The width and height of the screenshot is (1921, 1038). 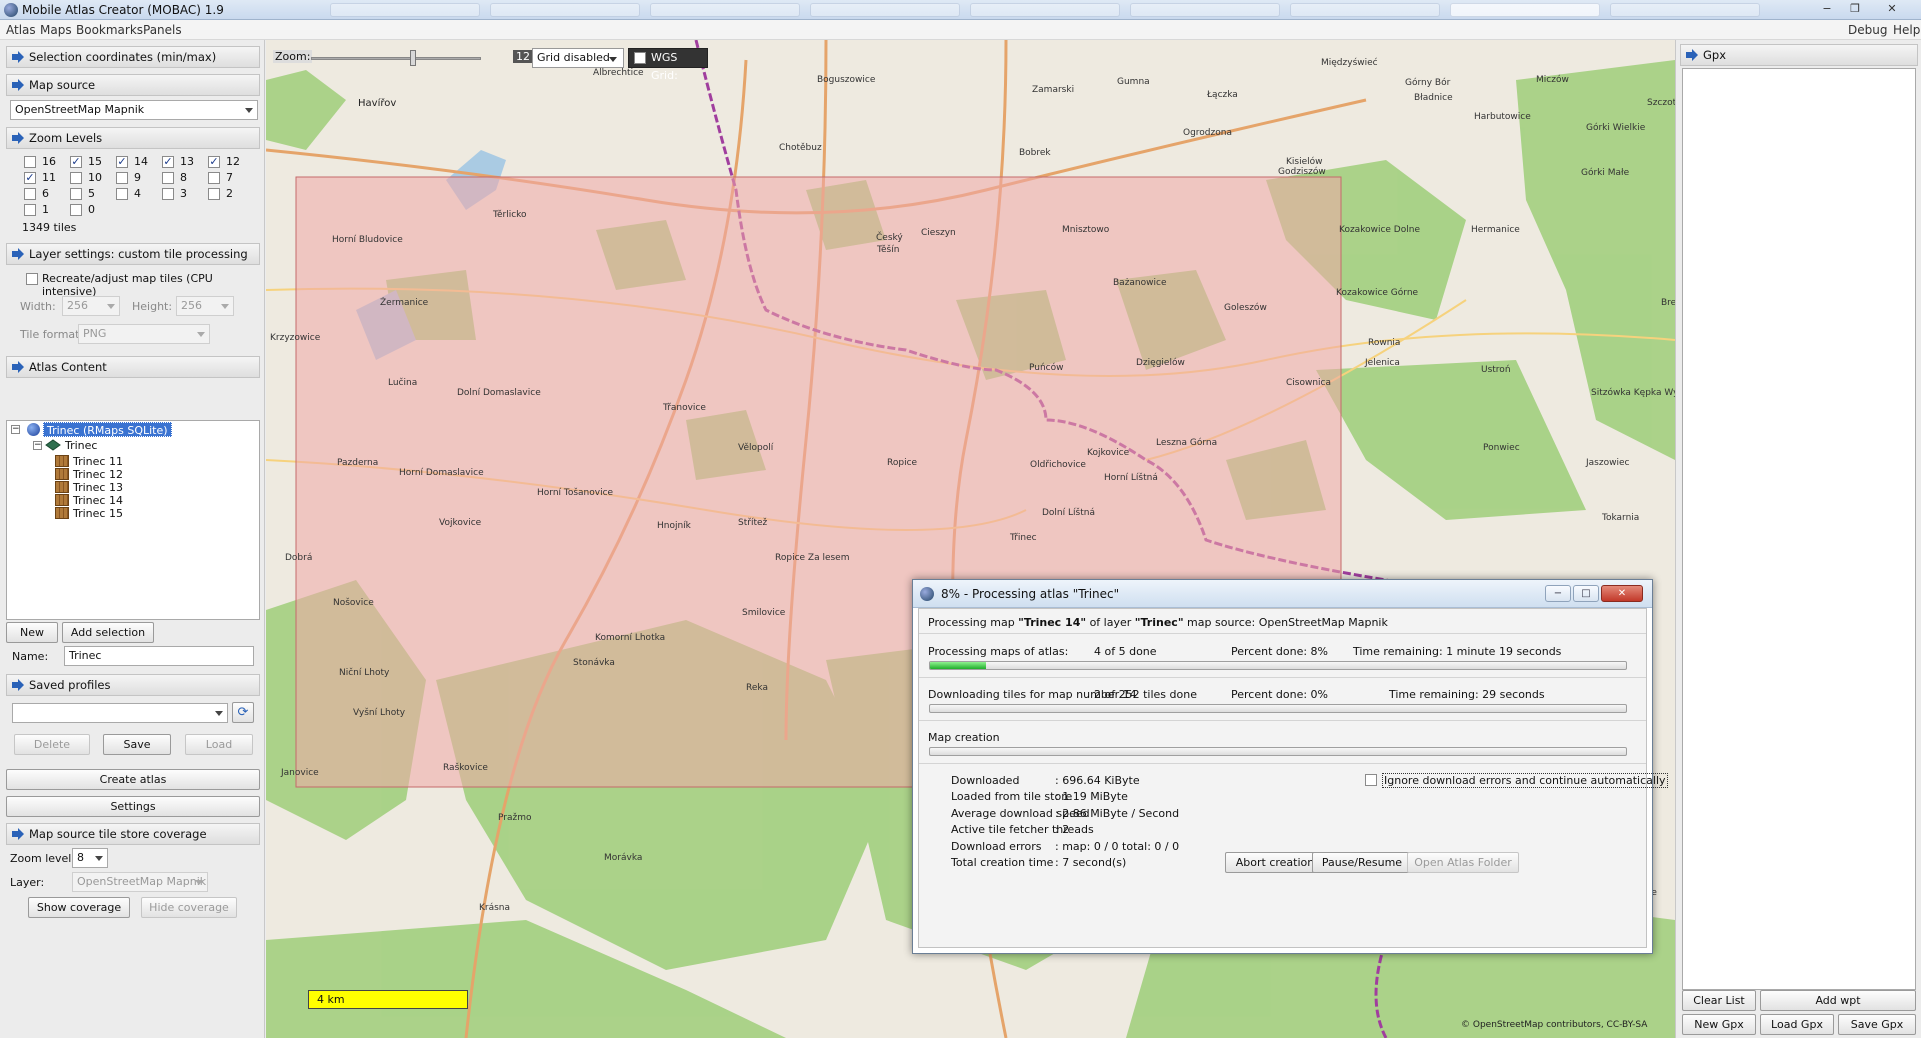 What do you see at coordinates (396, 58) in the screenshot?
I see `zoom-slider-track` at bounding box center [396, 58].